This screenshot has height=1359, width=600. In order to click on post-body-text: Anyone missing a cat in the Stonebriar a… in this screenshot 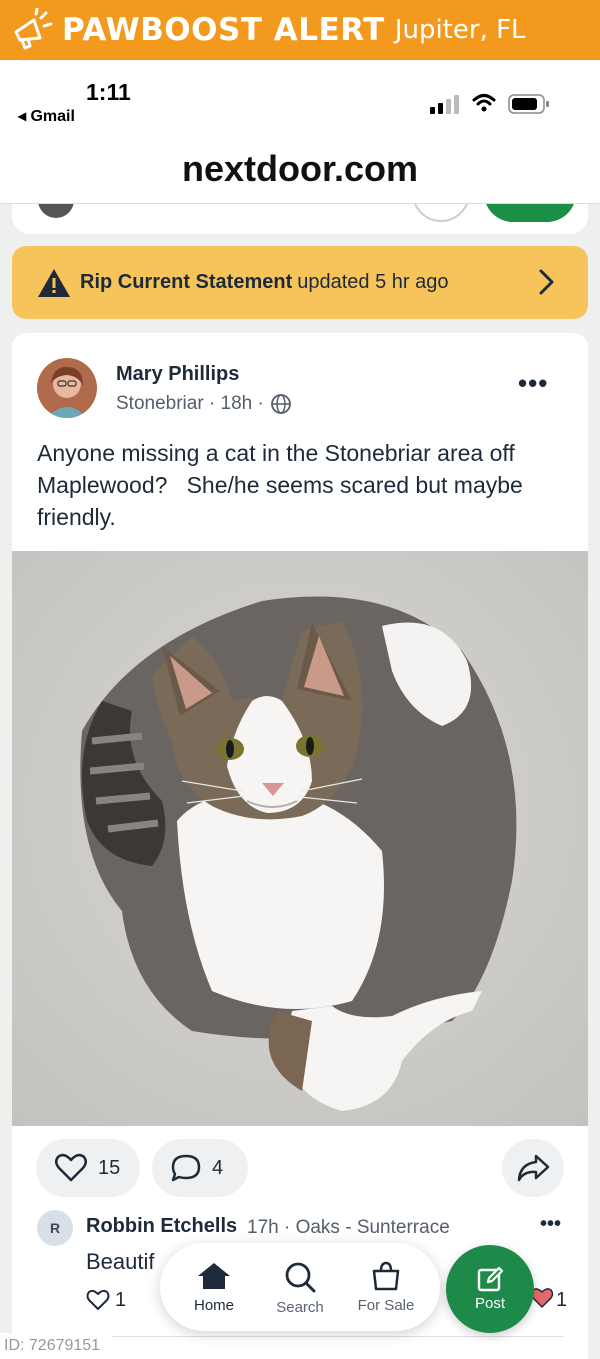, I will do `click(283, 485)`.